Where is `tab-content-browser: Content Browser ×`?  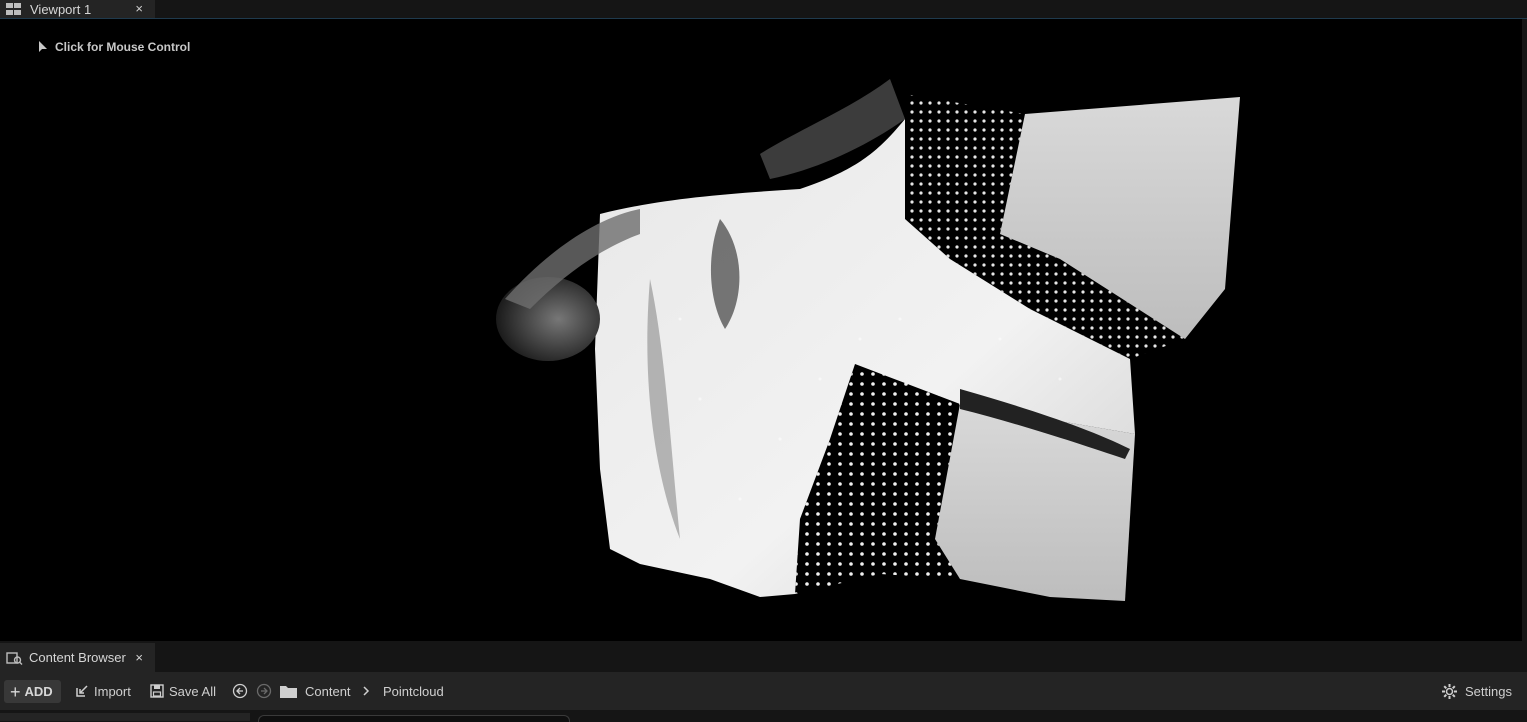
tab-content-browser: Content Browser × is located at coordinates (77, 657).